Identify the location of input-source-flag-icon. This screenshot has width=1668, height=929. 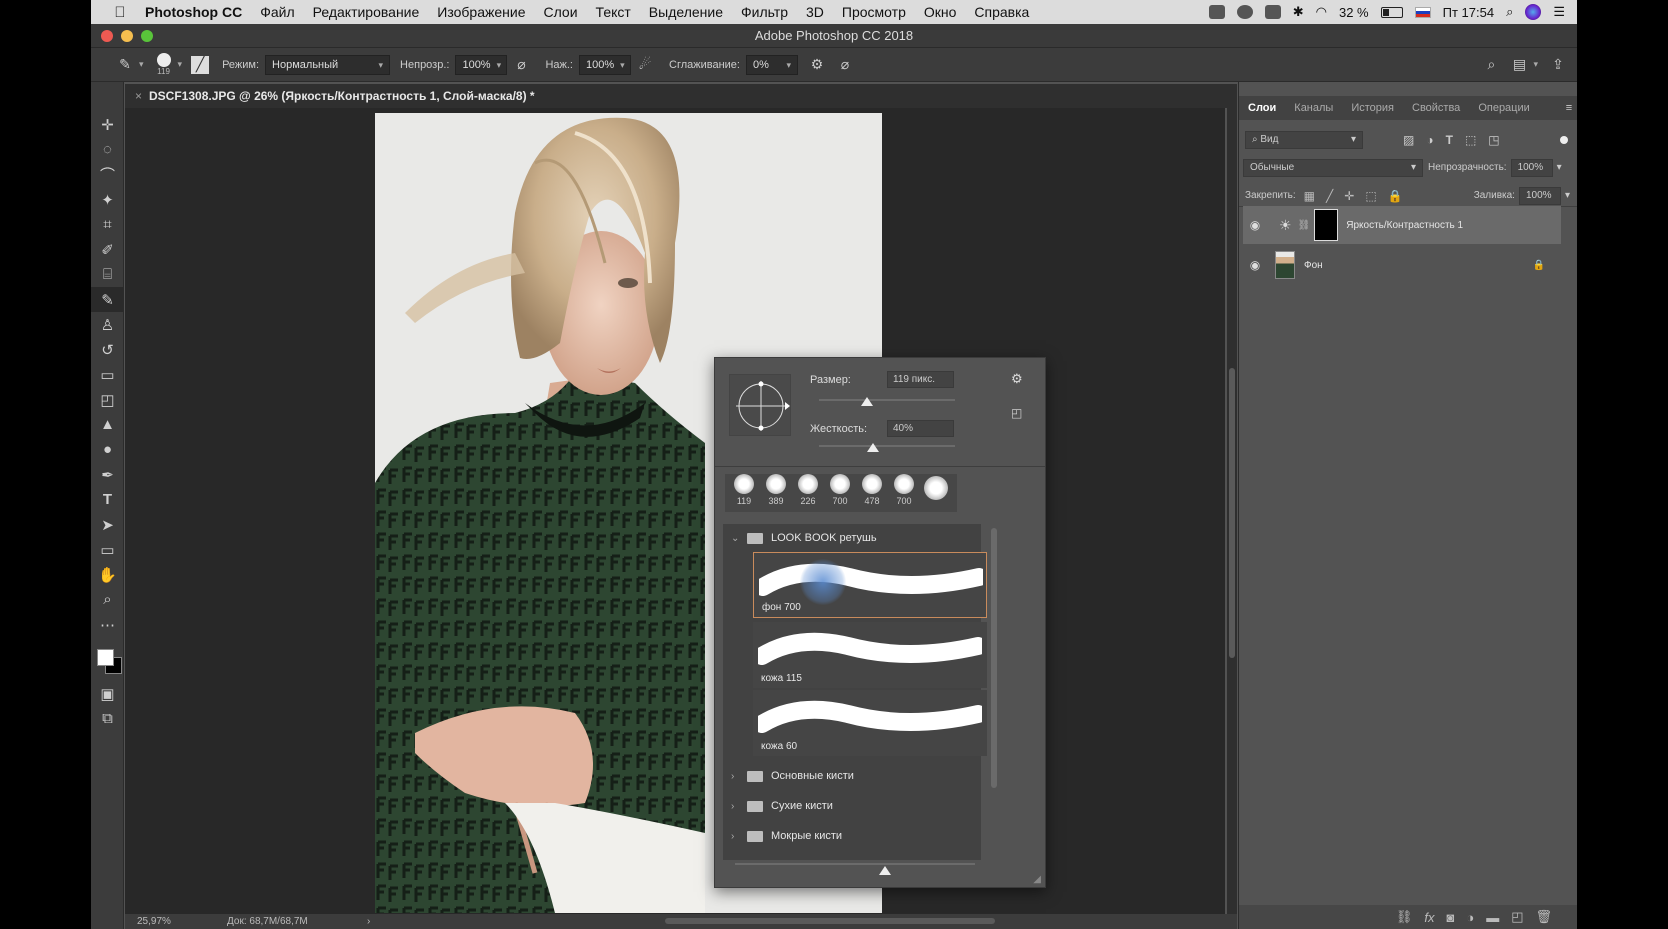
(1422, 12).